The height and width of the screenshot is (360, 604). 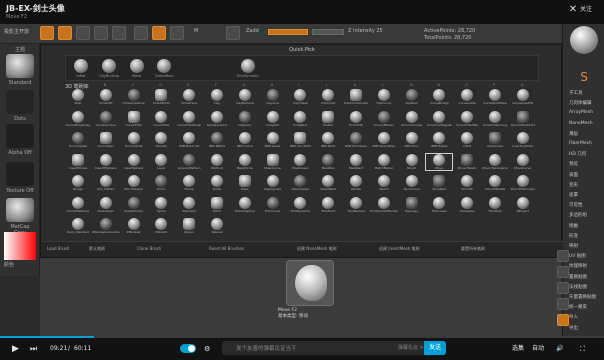 What do you see at coordinates (273, 140) in the screenshot?
I see `brush-cell: IMM Gears` at bounding box center [273, 140].